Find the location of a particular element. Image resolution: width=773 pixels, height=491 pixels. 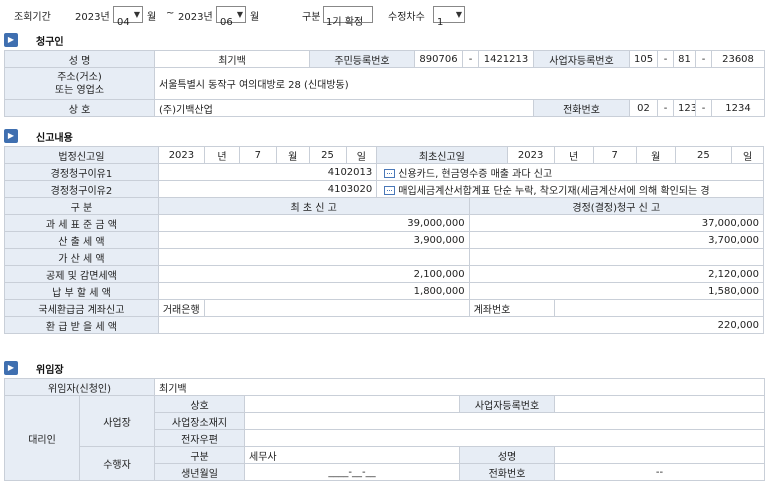

reason1-text: 신용카드, 현금영수증 매출 과다 신고 is located at coordinates (475, 174).